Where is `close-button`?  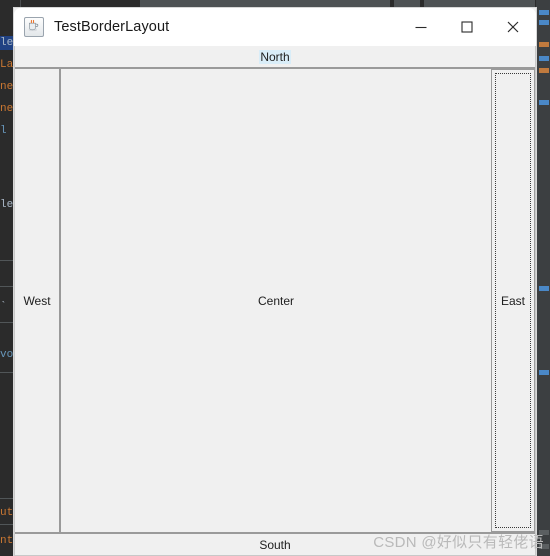
close-button is located at coordinates (513, 27).